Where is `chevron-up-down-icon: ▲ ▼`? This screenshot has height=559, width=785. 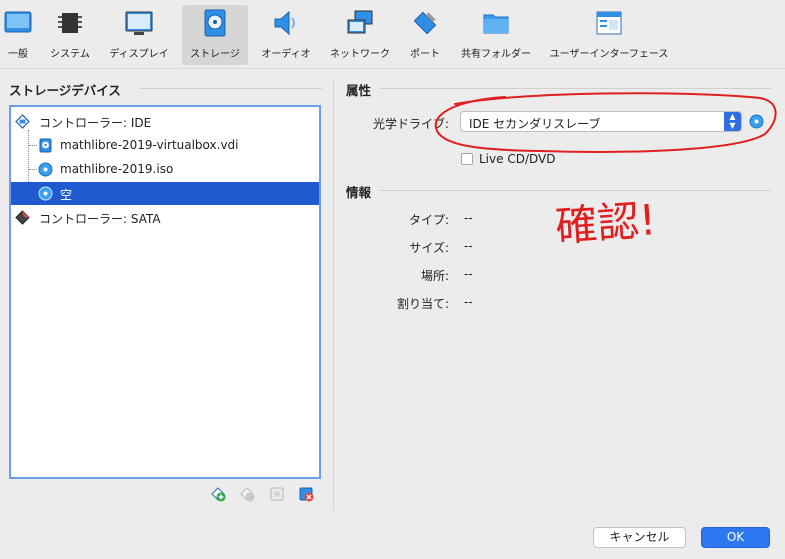
chevron-up-down-icon: ▲ ▼ is located at coordinates (732, 121).